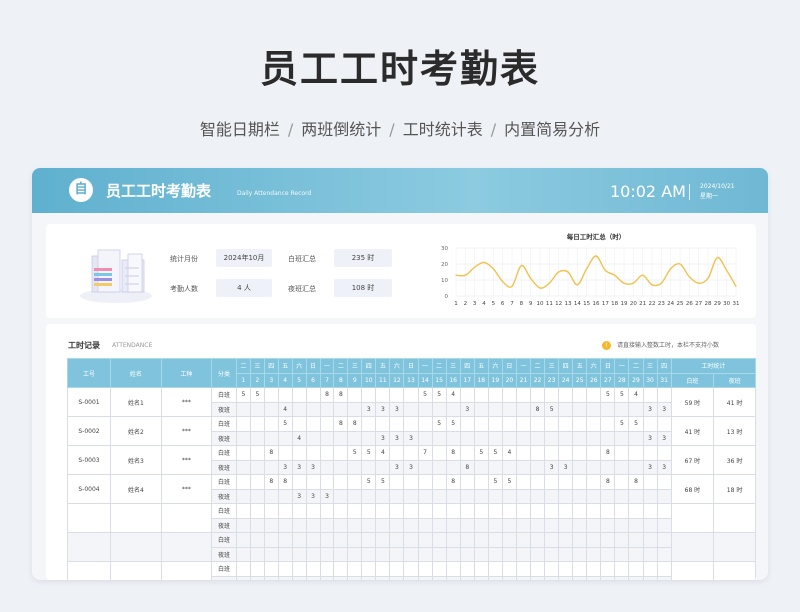 Image resolution: width=800 pixels, height=612 pixels. Describe the element at coordinates (89, 518) in the screenshot. I see `employee-id` at that location.